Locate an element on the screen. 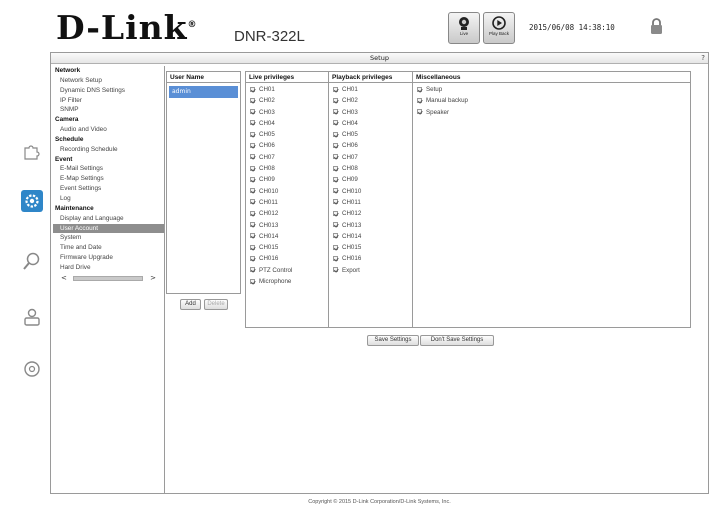  sidebar-item: Dynamic DNS Settings is located at coordinates (108, 91).